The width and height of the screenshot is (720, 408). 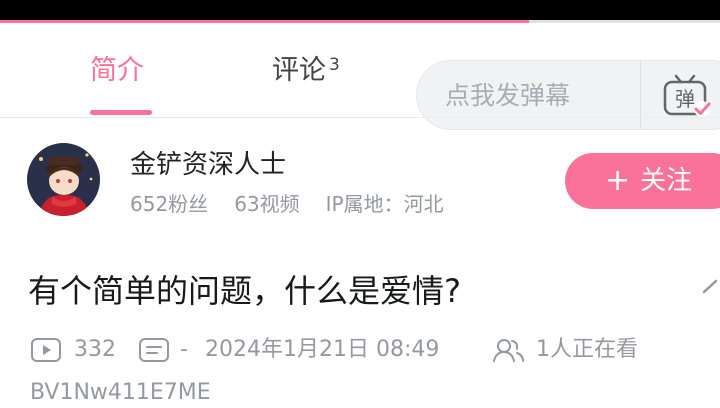 I want to click on danmaku-count: -, so click(x=184, y=349).